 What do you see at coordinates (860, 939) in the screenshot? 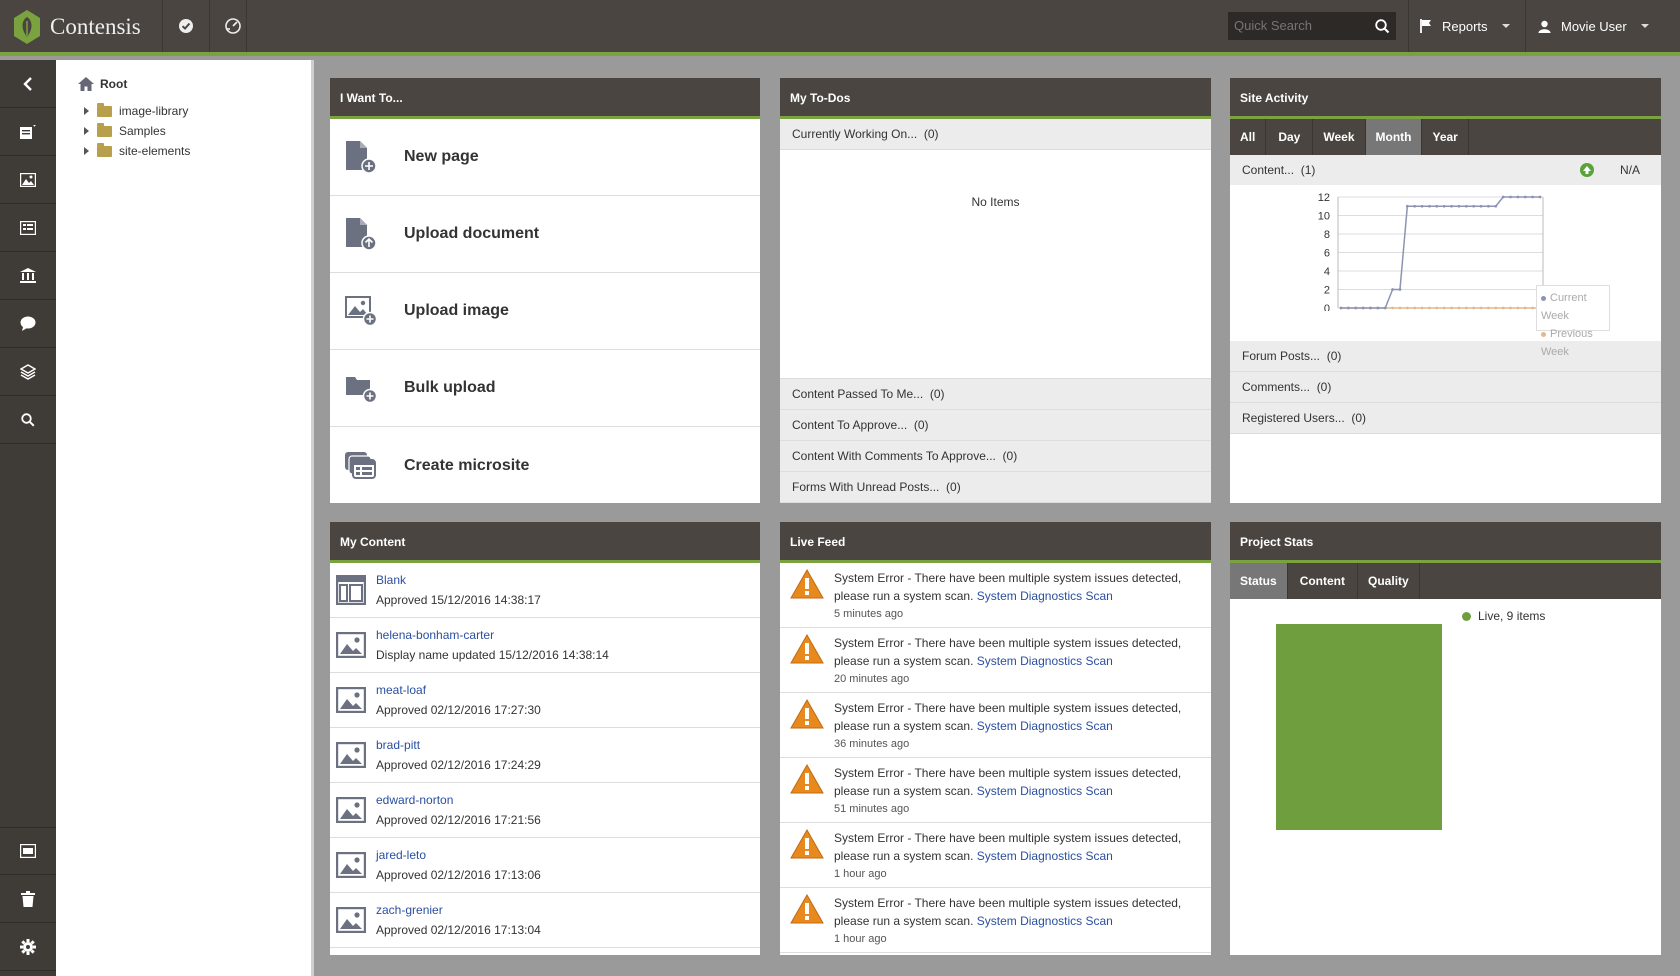
I see `feed-timestamp: 1 hour ago` at bounding box center [860, 939].